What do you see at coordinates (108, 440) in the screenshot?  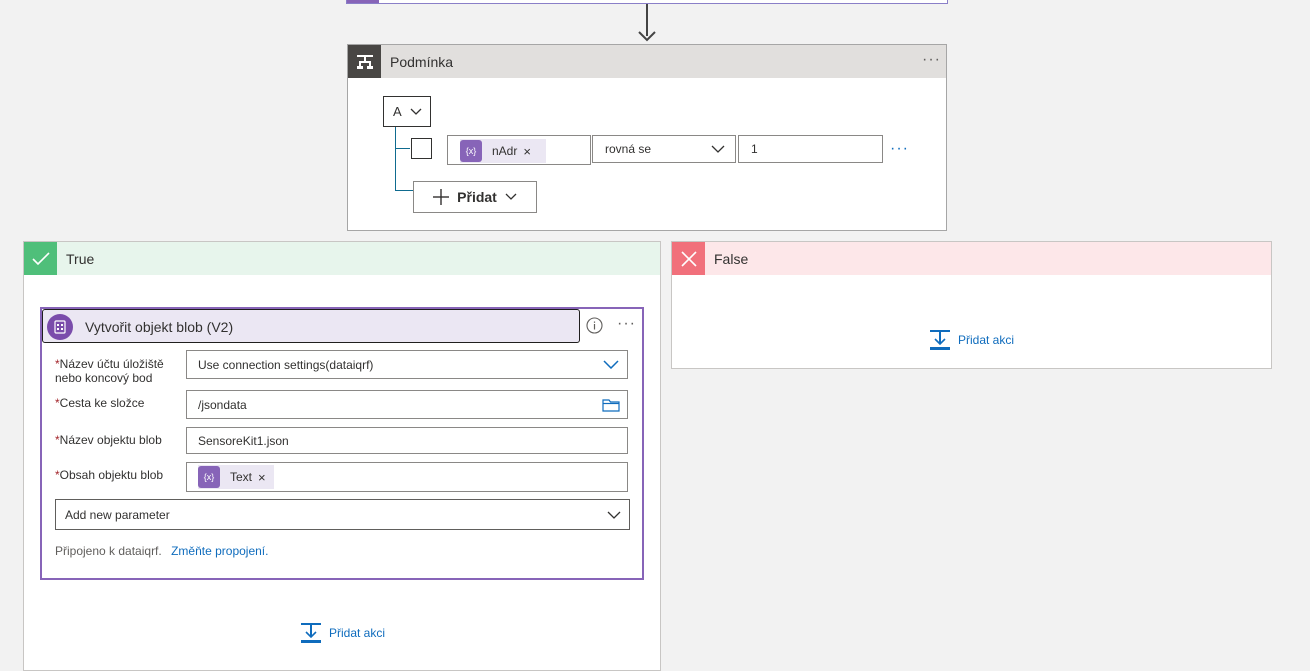 I see `blobname-label: *Název objektu blob` at bounding box center [108, 440].